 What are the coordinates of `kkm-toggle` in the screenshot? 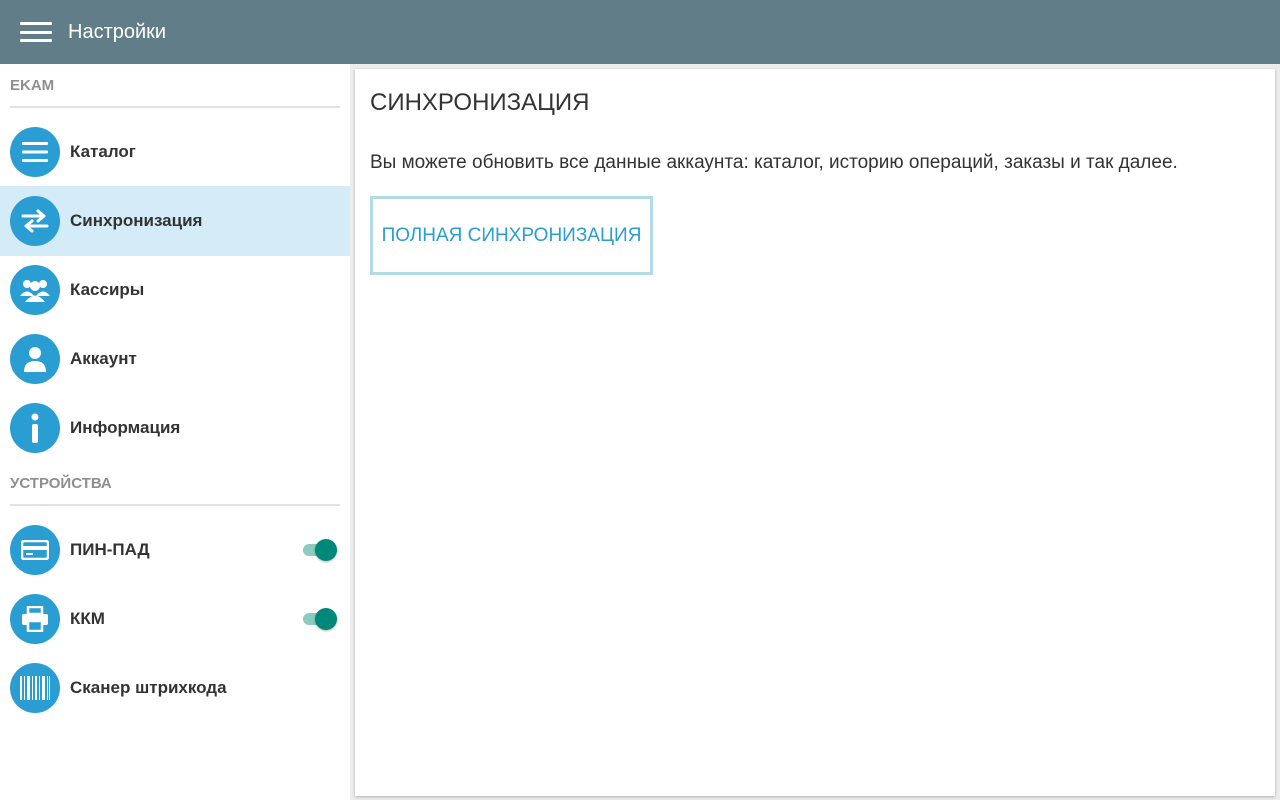 It's located at (320, 619).